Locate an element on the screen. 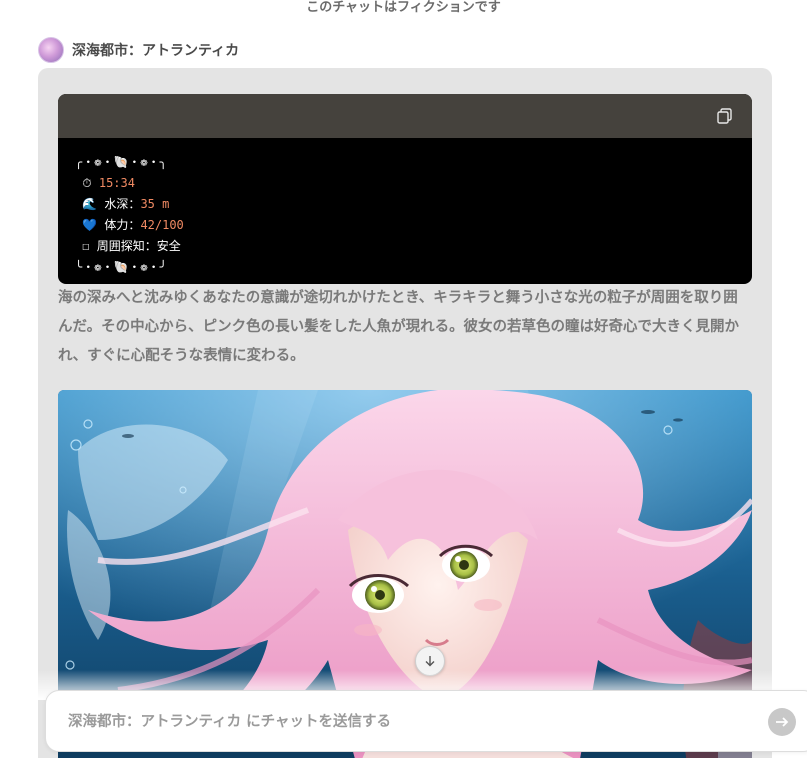 Image resolution: width=807 pixels, height=758 pixels. status-row-surroundings: ☐ 周囲探知：安全 is located at coordinates (413, 246).